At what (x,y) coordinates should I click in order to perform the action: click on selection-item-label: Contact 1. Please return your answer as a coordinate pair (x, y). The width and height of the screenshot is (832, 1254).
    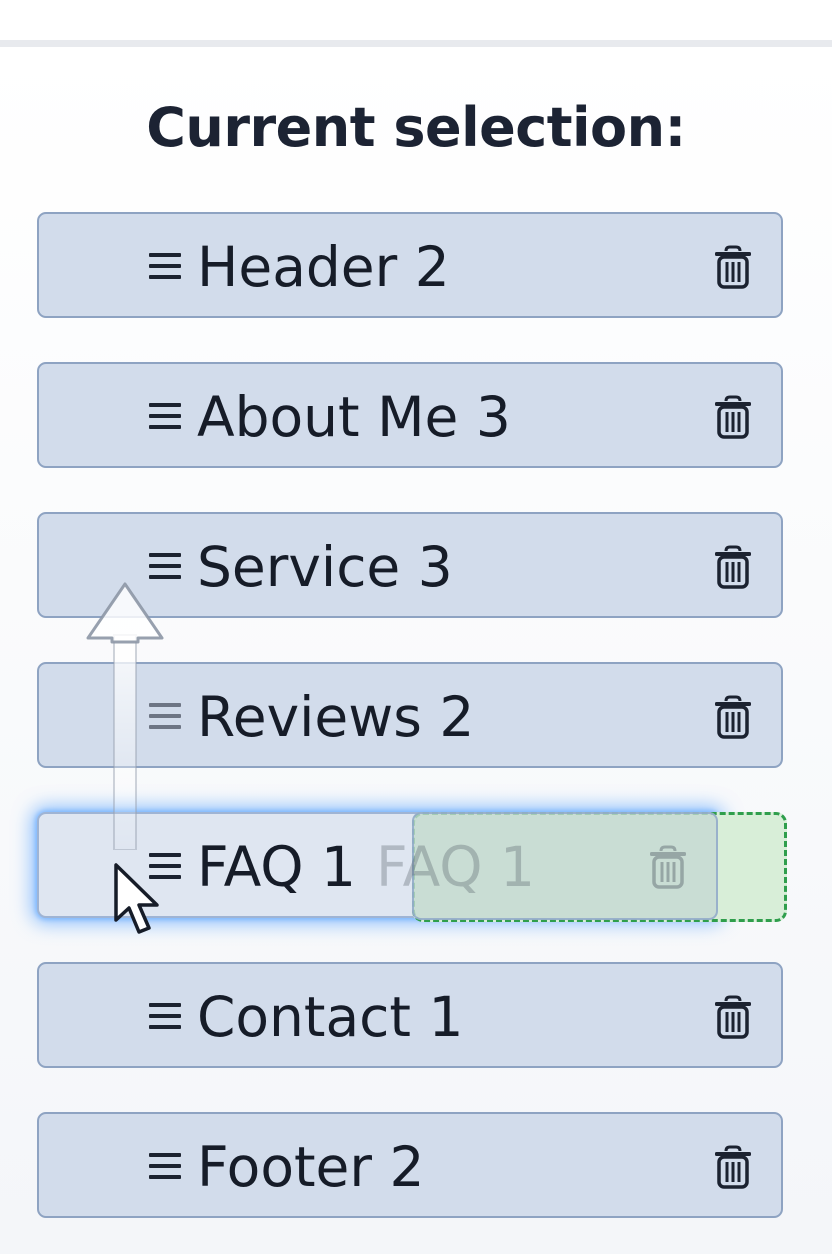
    Looking at the image, I should click on (330, 1017).